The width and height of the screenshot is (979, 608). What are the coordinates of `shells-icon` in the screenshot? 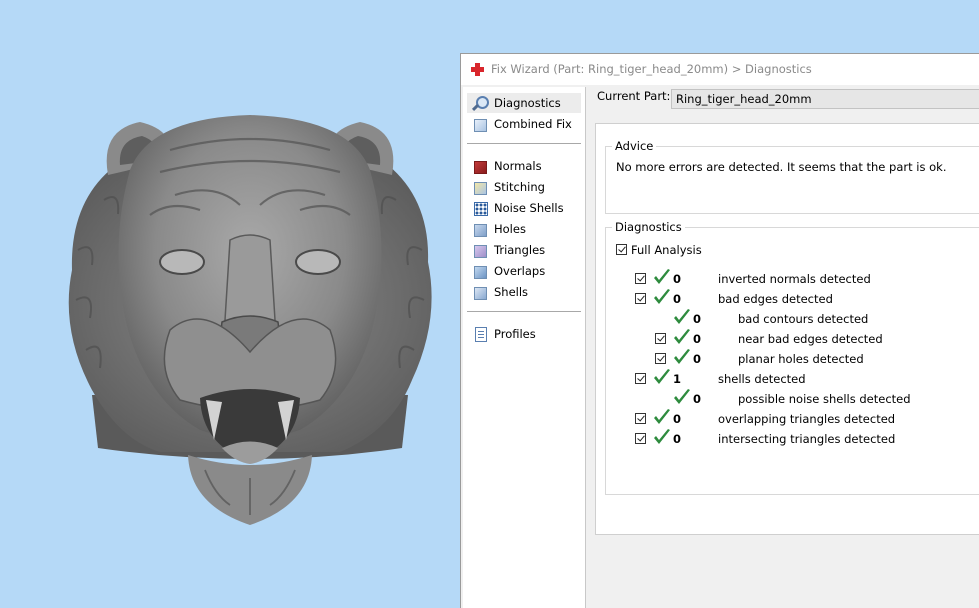 It's located at (480, 292).